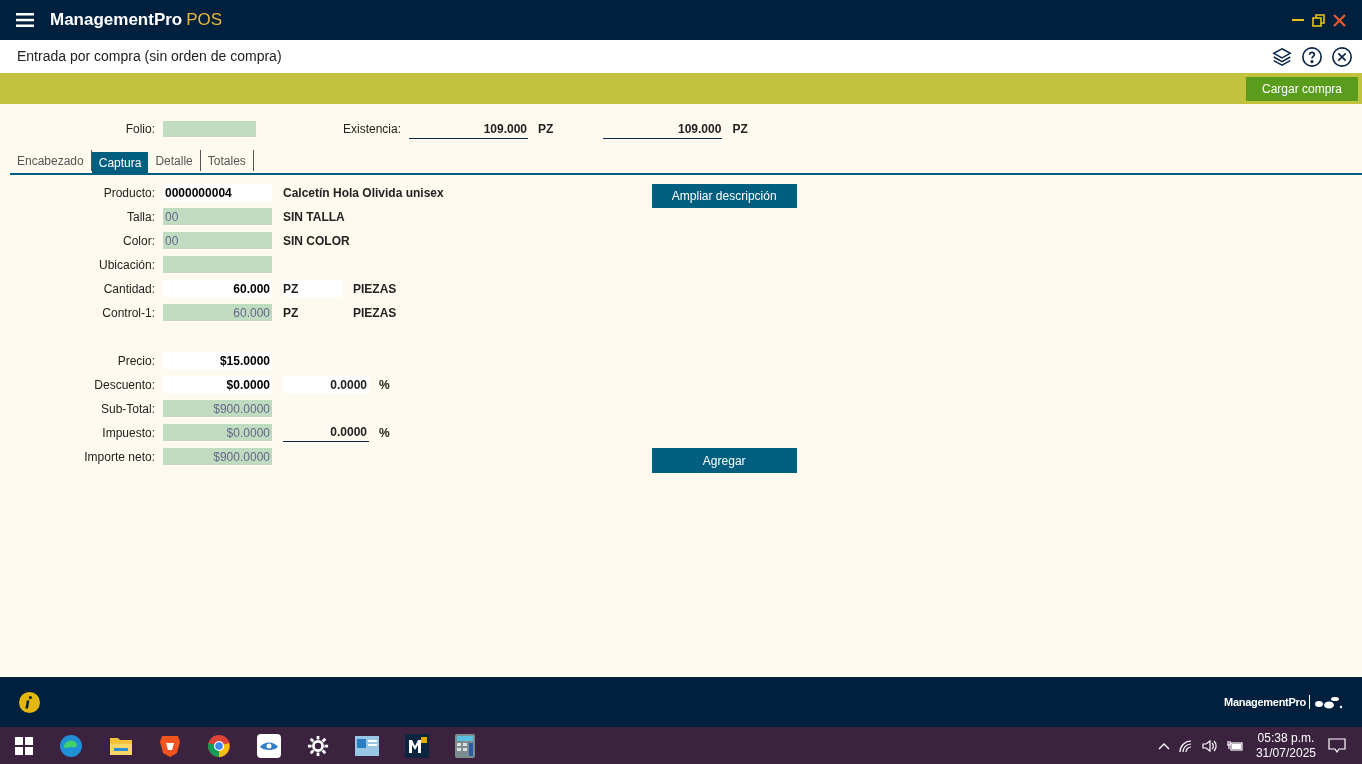 This screenshot has width=1362, height=764. Describe the element at coordinates (269, 745) in the screenshot. I see `eye-icon` at that location.